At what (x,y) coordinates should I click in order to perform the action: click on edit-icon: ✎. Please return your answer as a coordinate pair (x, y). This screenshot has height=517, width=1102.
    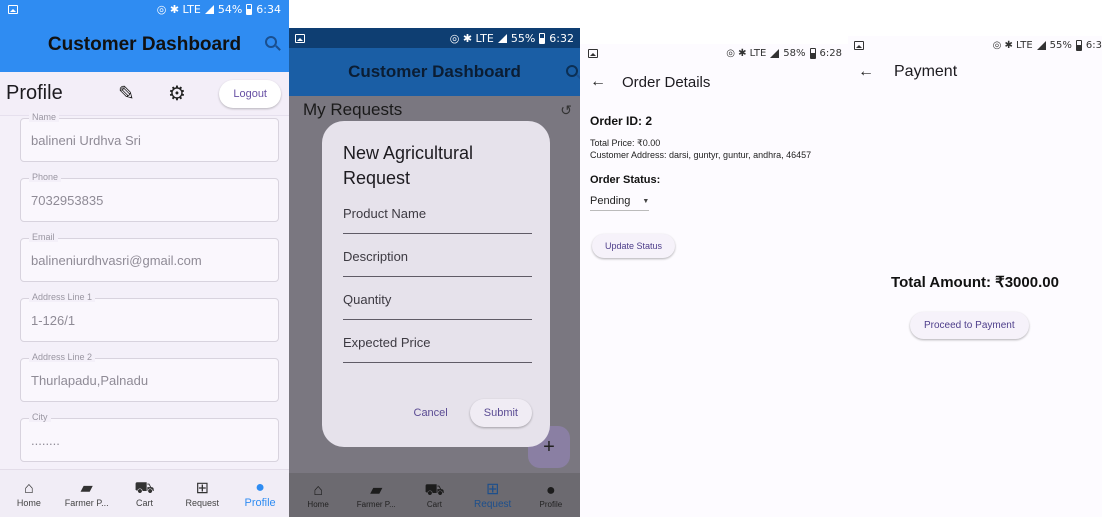
    Looking at the image, I should click on (143, 93).